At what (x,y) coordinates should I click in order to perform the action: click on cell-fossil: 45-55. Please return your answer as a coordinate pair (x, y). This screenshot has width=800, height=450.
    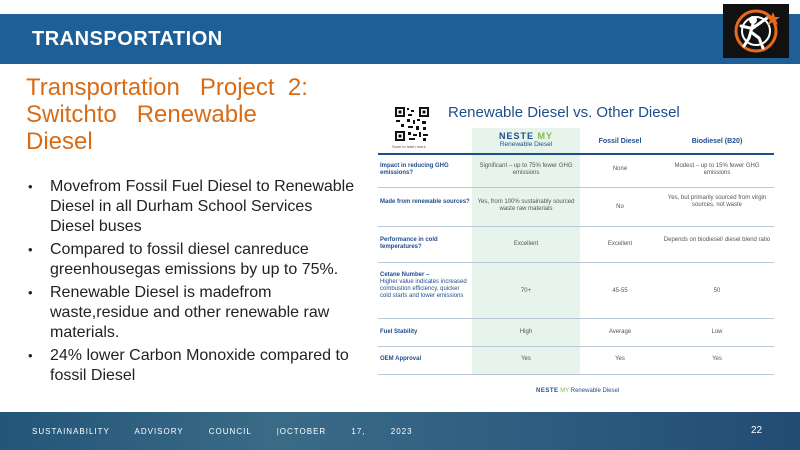
    Looking at the image, I should click on (620, 291).